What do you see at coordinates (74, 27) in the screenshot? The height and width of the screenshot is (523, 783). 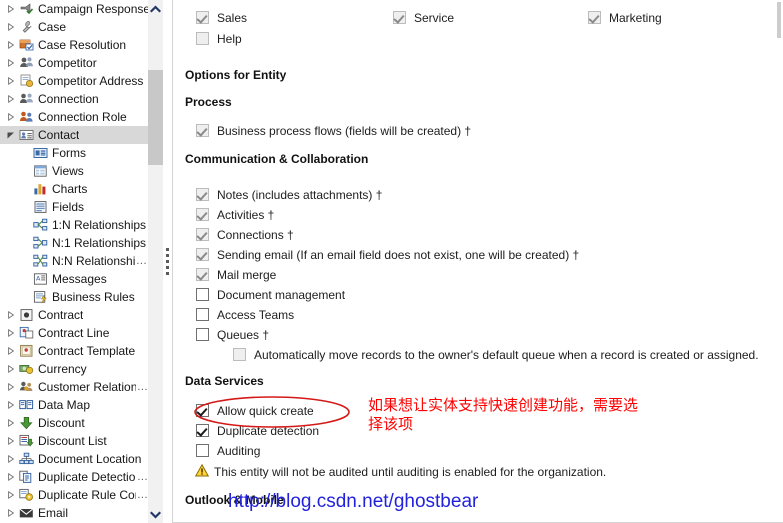 I see `sidebar-item-case: Case` at bounding box center [74, 27].